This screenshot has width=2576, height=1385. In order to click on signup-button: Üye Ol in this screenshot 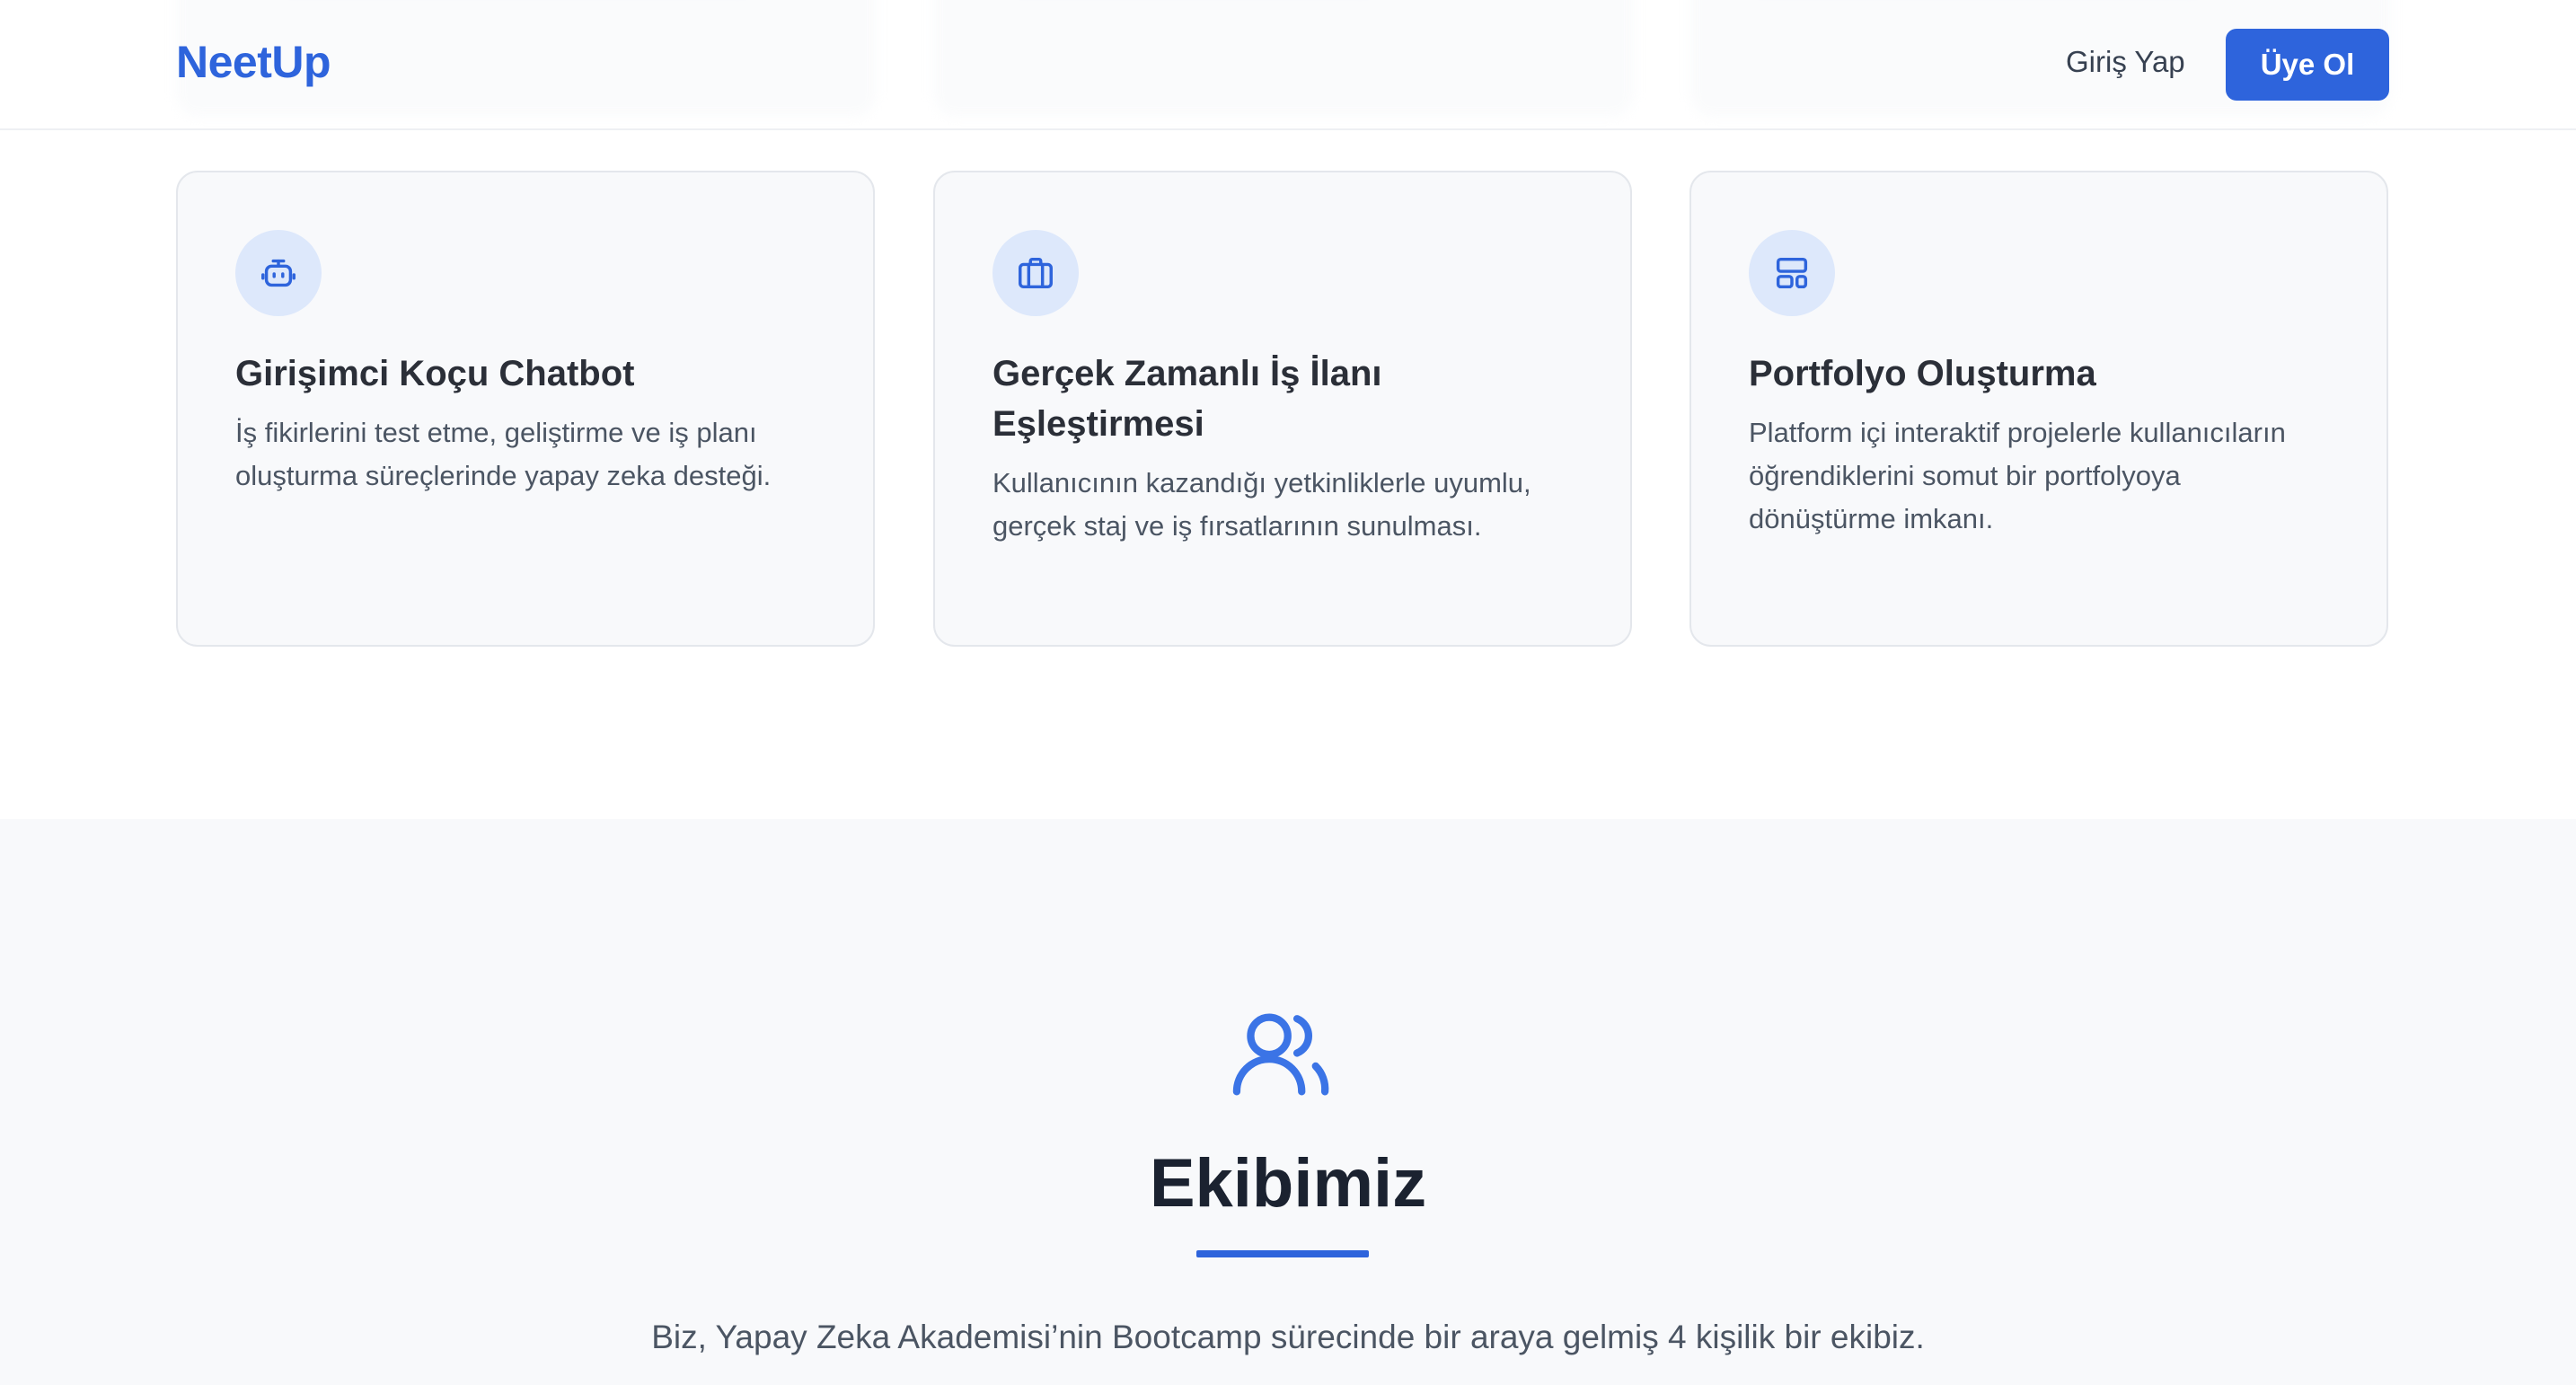, I will do `click(2307, 65)`.